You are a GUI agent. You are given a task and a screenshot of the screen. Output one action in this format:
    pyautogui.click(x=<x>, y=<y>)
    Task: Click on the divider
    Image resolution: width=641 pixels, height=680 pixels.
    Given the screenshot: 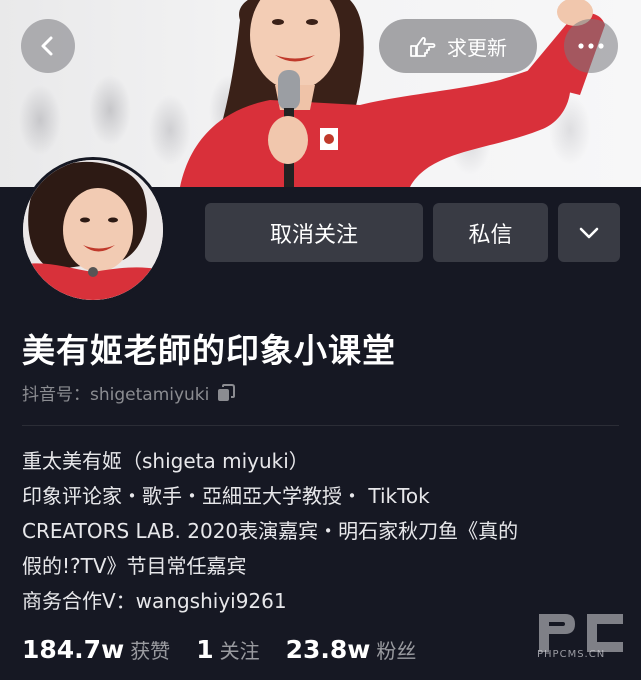 What is the action you would take?
    pyautogui.click(x=320, y=425)
    